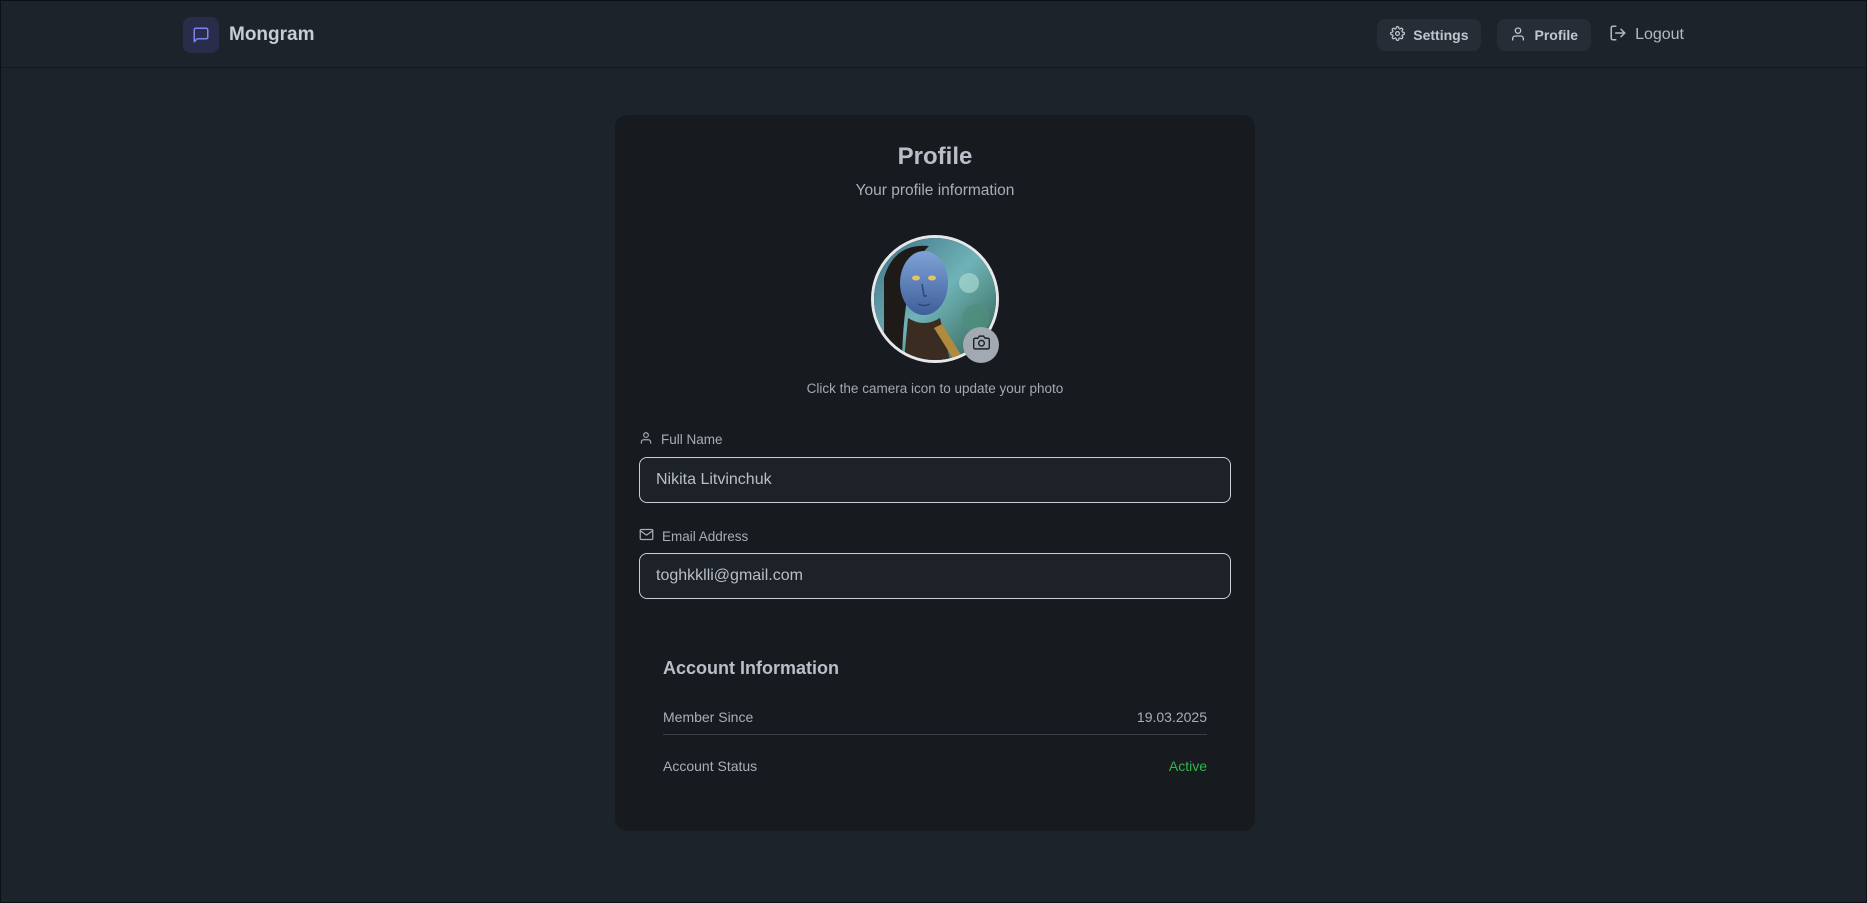 This screenshot has height=903, width=1867. I want to click on divider, so click(935, 734).